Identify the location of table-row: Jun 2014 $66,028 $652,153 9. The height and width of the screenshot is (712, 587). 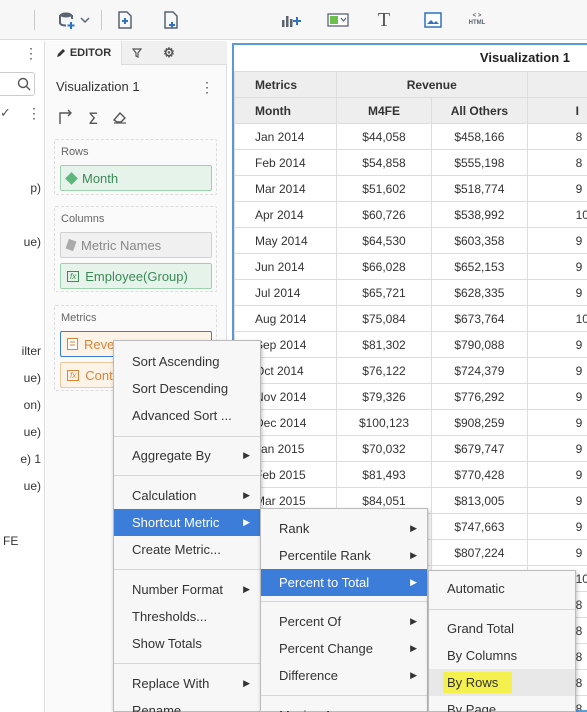
(410, 266).